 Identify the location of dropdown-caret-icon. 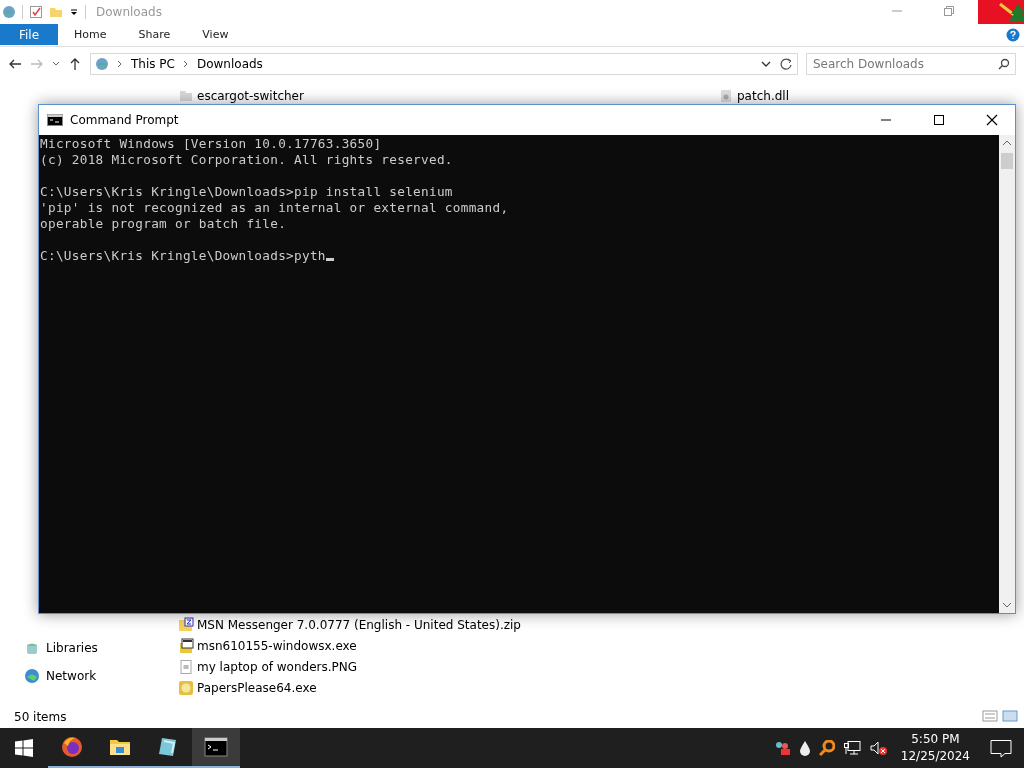
(766, 64).